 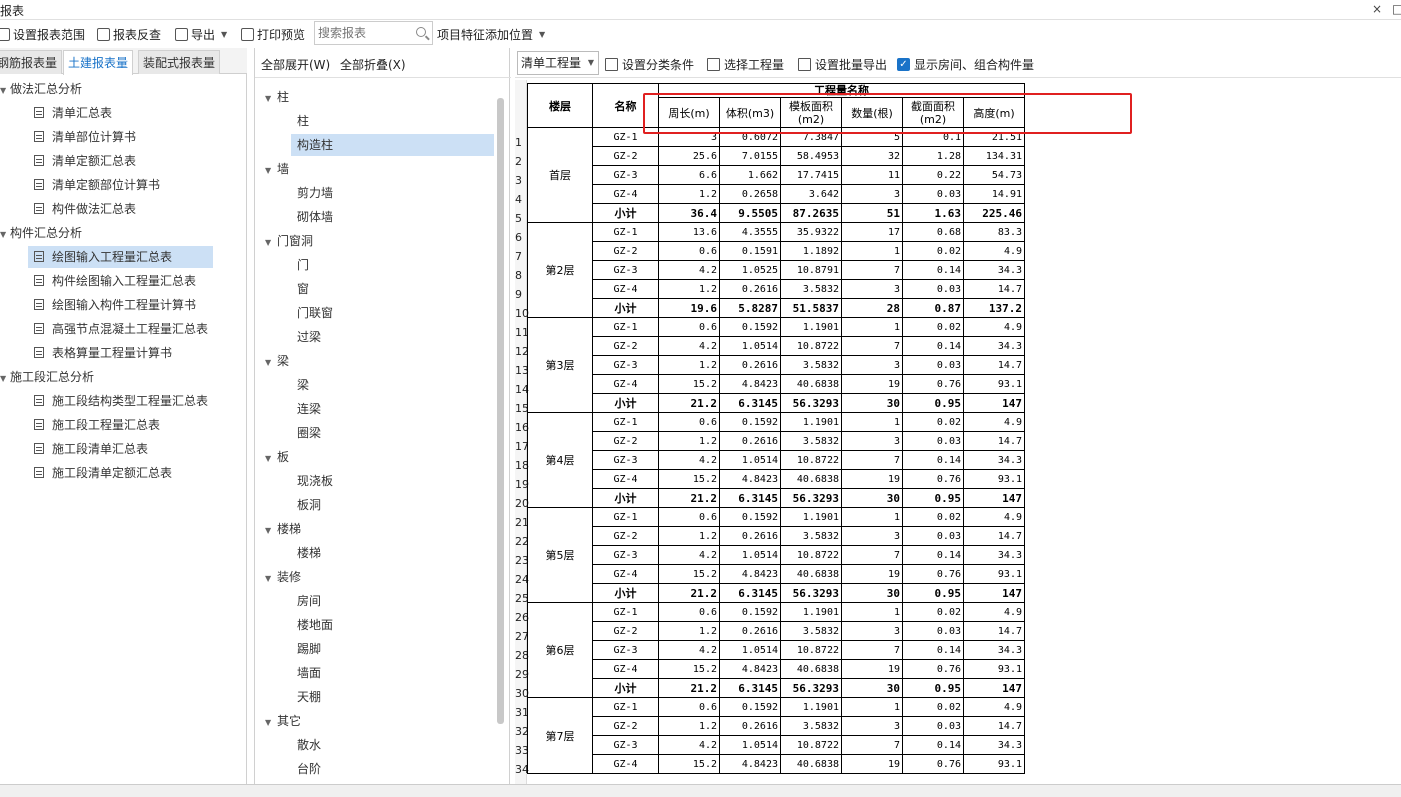 What do you see at coordinates (965, 64) in the screenshot?
I see `show-rooms-checkbox: ✓ 显示房间、组合构件量` at bounding box center [965, 64].